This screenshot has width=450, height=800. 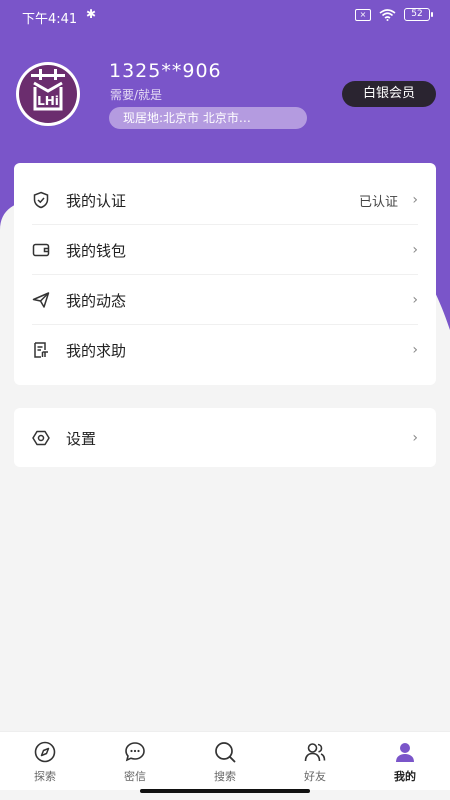 I want to click on friends-icon, so click(x=315, y=752).